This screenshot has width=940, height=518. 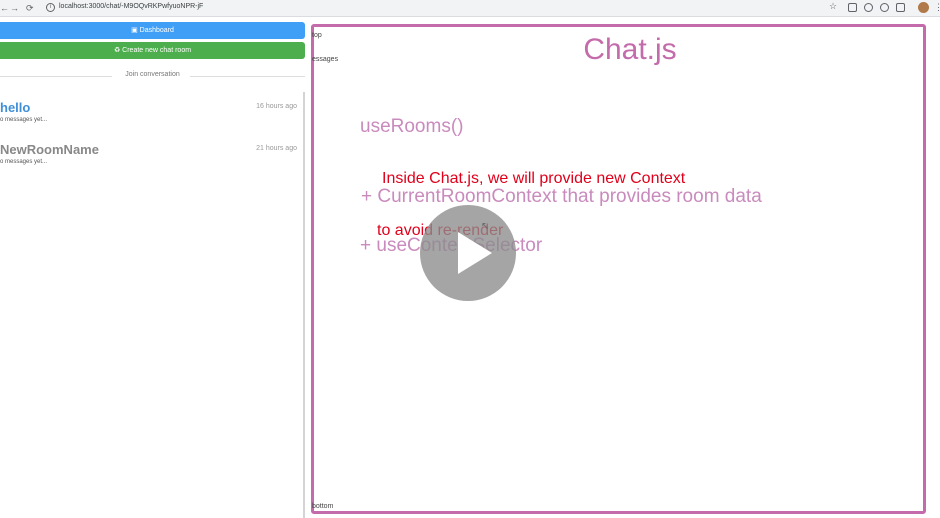 I want to click on extension-shield-icon, so click(x=868, y=7).